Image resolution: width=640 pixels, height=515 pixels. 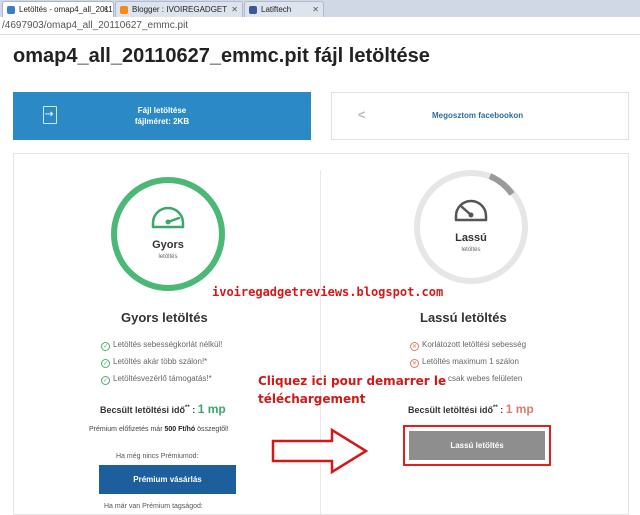 What do you see at coordinates (162, 110) in the screenshot?
I see `download-label: Fájl letöltése` at bounding box center [162, 110].